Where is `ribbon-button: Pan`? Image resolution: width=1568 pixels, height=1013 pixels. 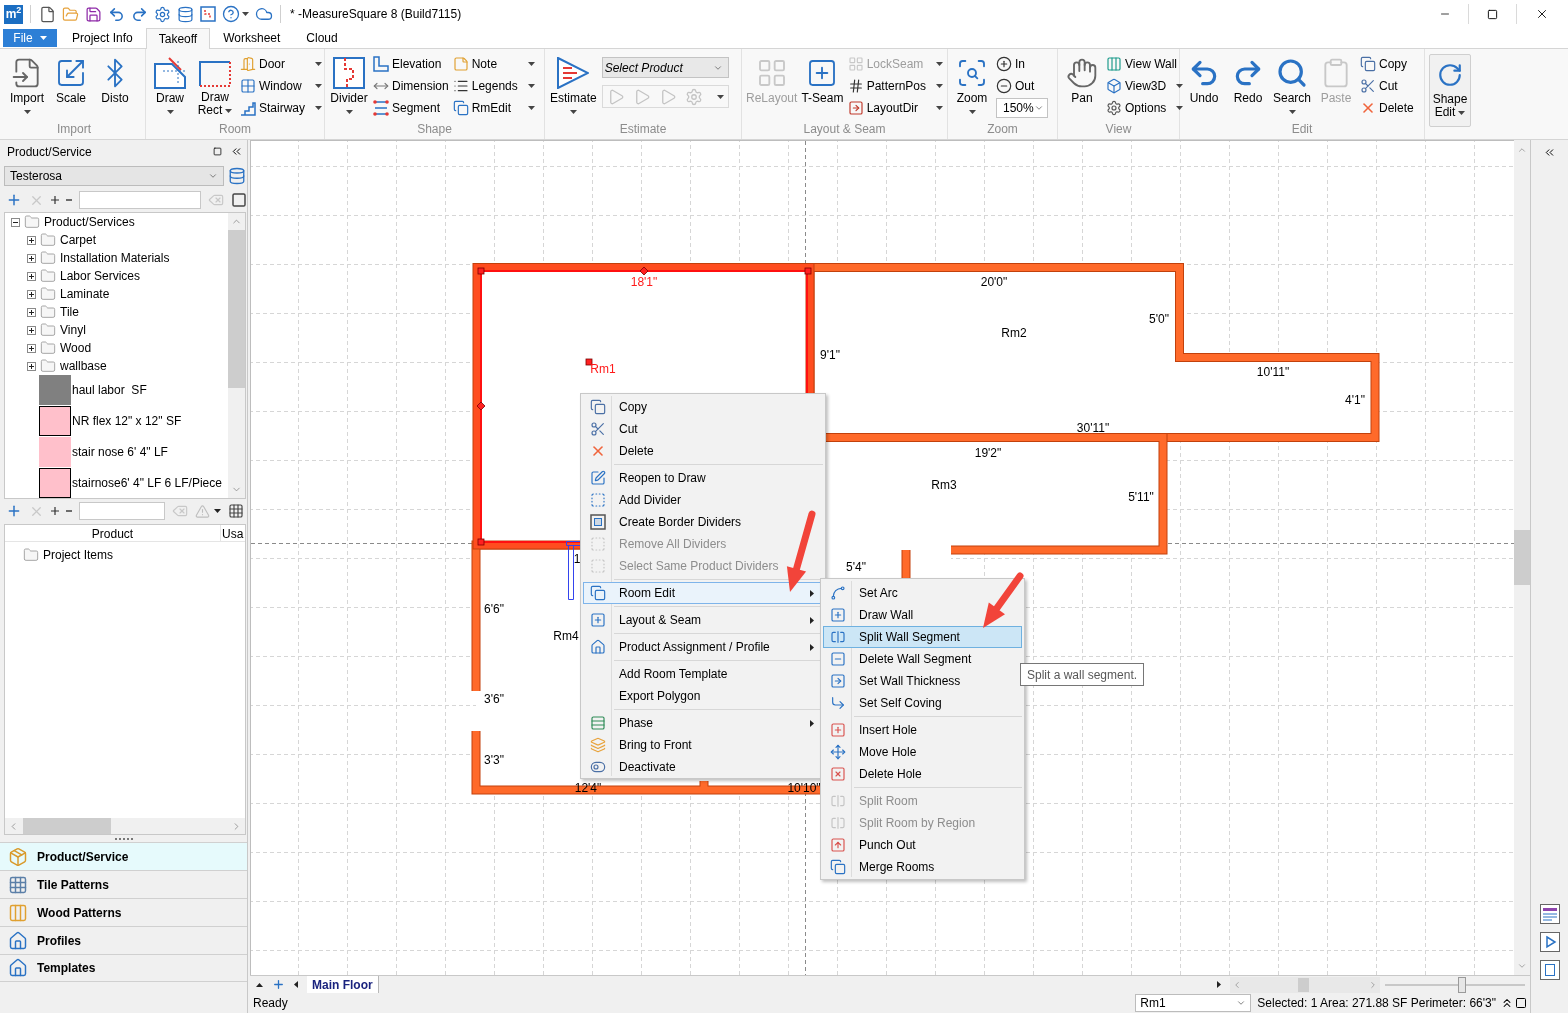
ribbon-button: Pan is located at coordinates (1082, 77).